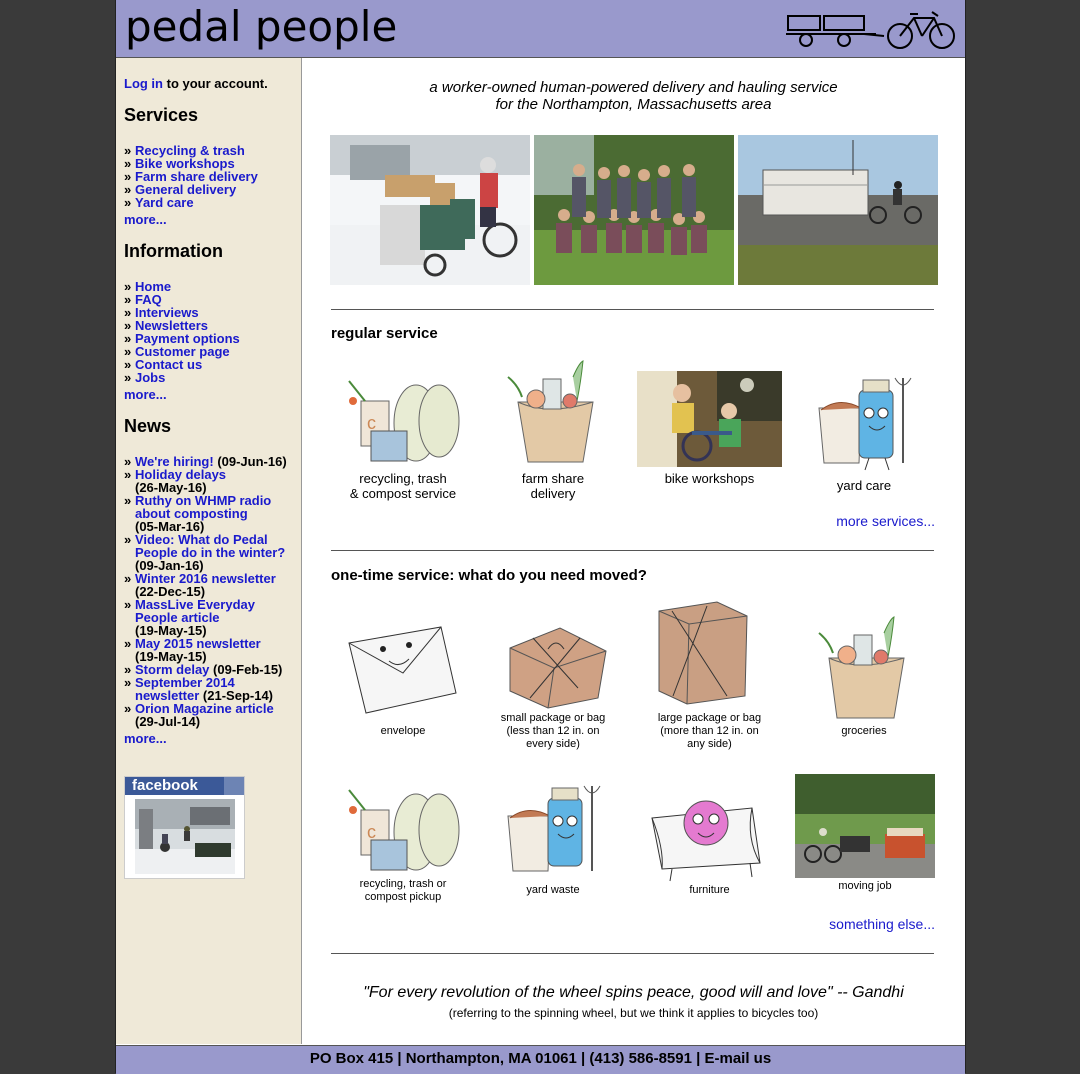  What do you see at coordinates (864, 422) in the screenshot?
I see `yard-care-illustration` at bounding box center [864, 422].